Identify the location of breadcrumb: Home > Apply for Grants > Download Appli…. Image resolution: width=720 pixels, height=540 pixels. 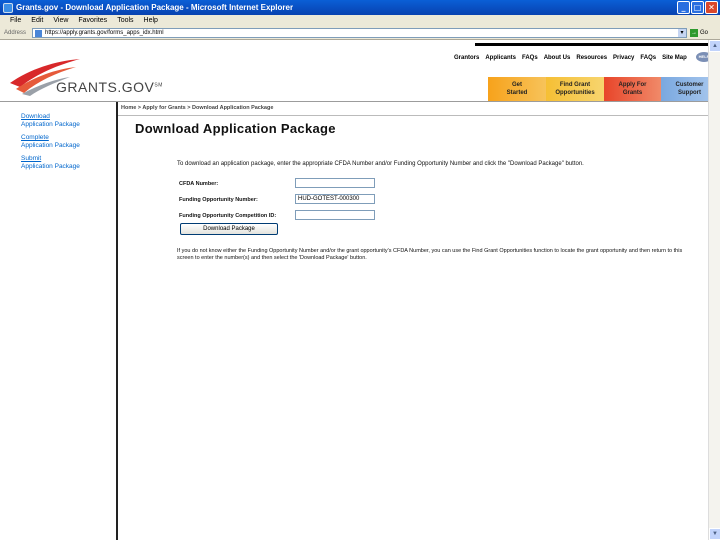
(197, 108).